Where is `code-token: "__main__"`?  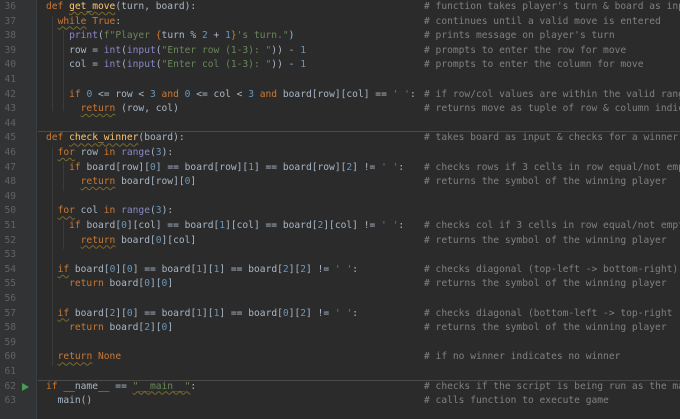 code-token: "__main__" is located at coordinates (161, 386).